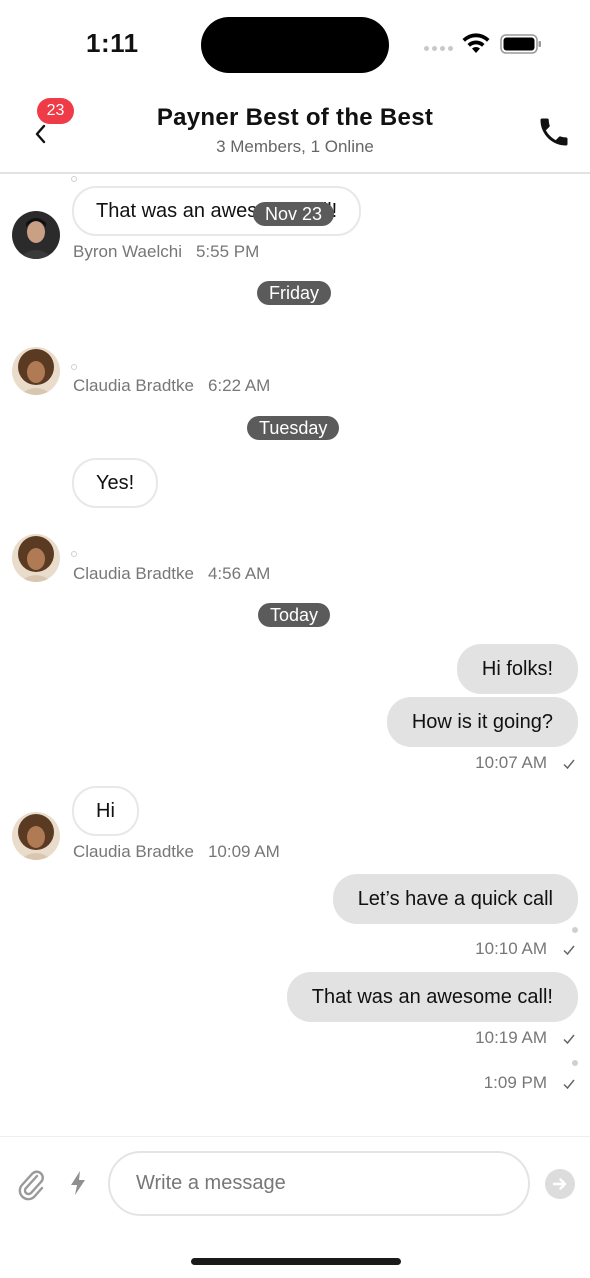  What do you see at coordinates (105, 811) in the screenshot?
I see `message-bubble: Hi` at bounding box center [105, 811].